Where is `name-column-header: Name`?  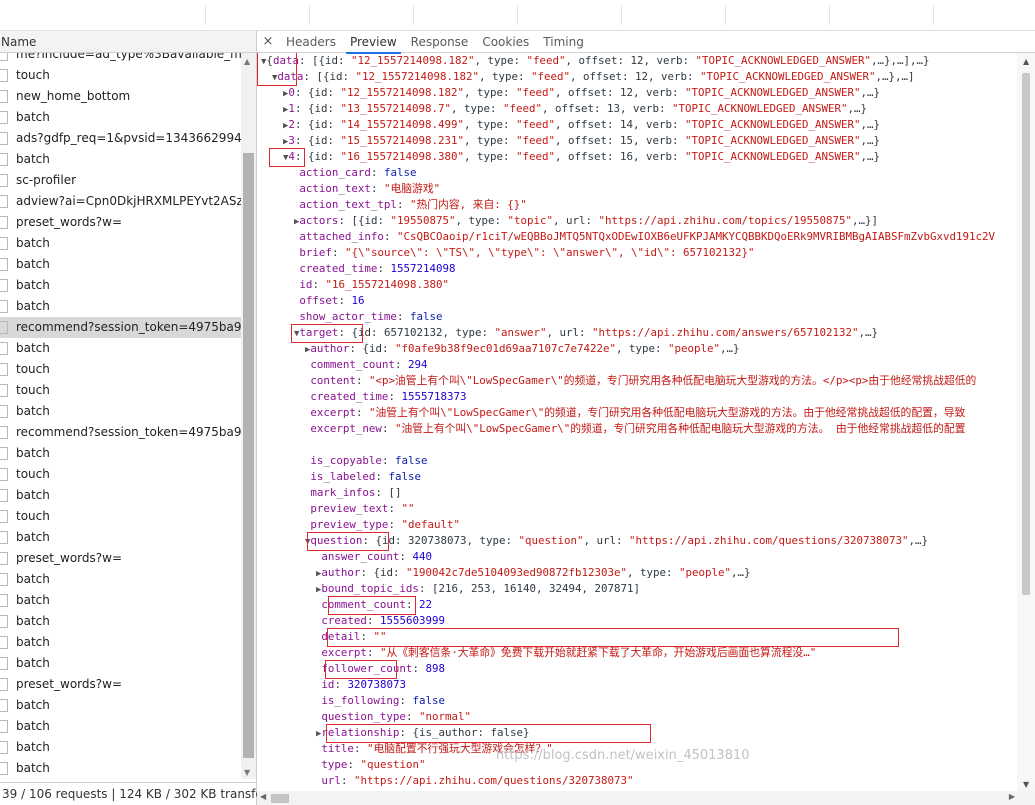
name-column-header: Name is located at coordinates (128, 42).